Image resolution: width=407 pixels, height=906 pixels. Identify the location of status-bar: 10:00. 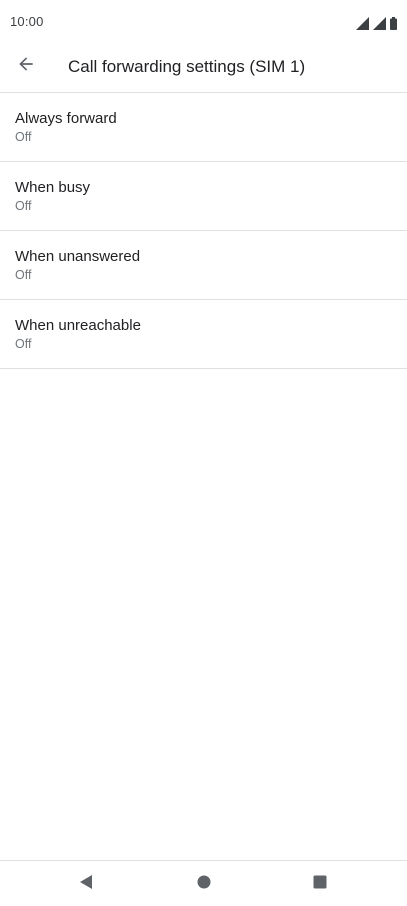
(203, 22).